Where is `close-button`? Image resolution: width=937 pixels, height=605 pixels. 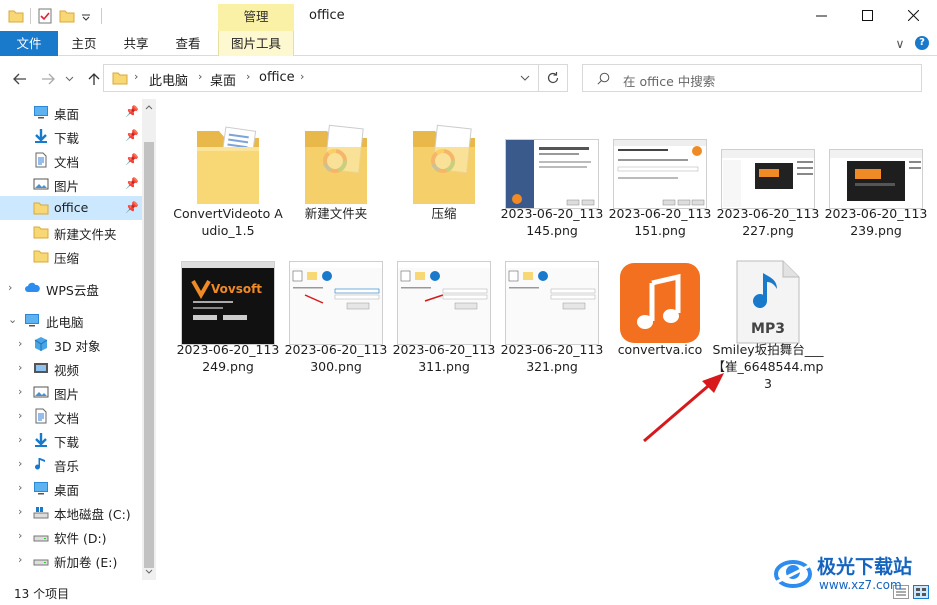 close-button is located at coordinates (913, 15).